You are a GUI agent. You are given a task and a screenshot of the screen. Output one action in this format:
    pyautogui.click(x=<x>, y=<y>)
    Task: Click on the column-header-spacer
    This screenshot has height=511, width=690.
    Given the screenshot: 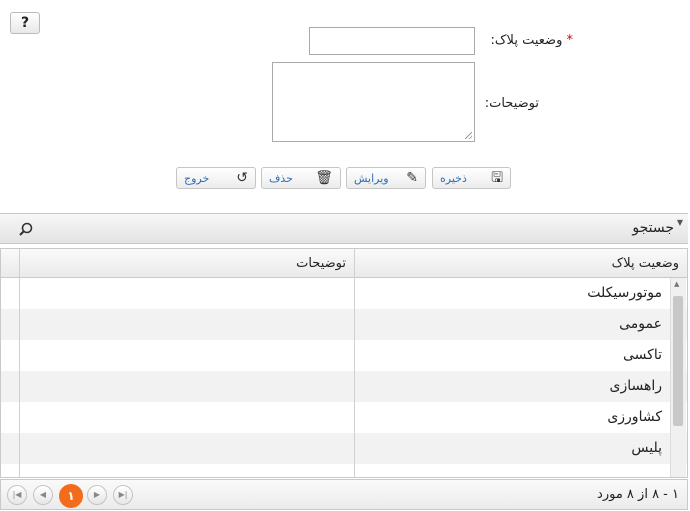 What is the action you would take?
    pyautogui.click(x=10, y=263)
    